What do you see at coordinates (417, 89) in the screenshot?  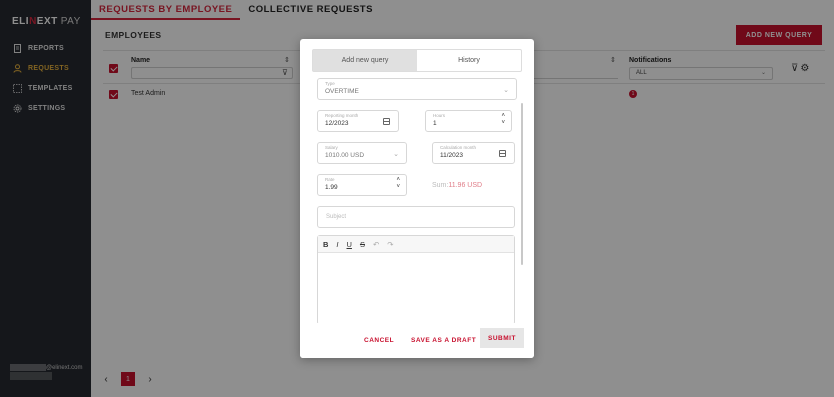 I see `type-select: Type OVERTIME ⌄` at bounding box center [417, 89].